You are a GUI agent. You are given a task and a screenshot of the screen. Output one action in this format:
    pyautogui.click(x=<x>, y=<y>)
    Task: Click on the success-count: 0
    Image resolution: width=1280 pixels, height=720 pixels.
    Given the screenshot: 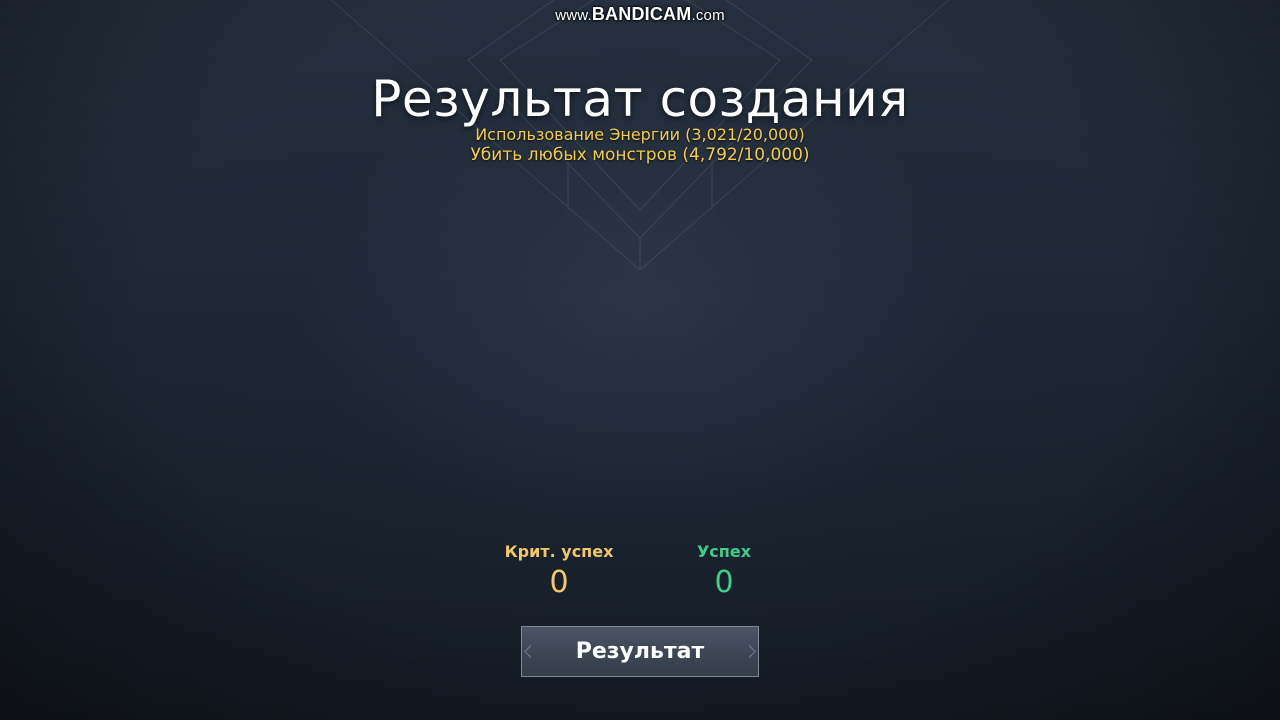 What is the action you would take?
    pyautogui.click(x=724, y=582)
    